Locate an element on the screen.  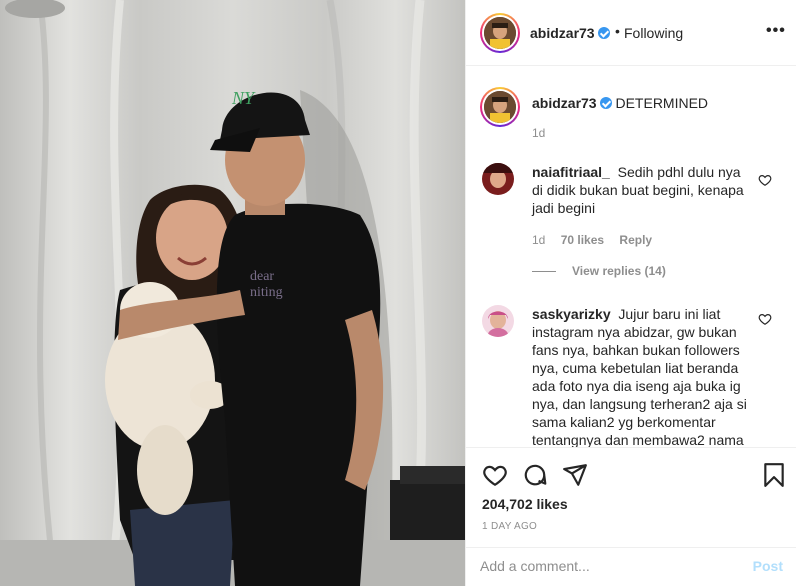
caption-username: abidzar73 is located at coordinates (564, 103).